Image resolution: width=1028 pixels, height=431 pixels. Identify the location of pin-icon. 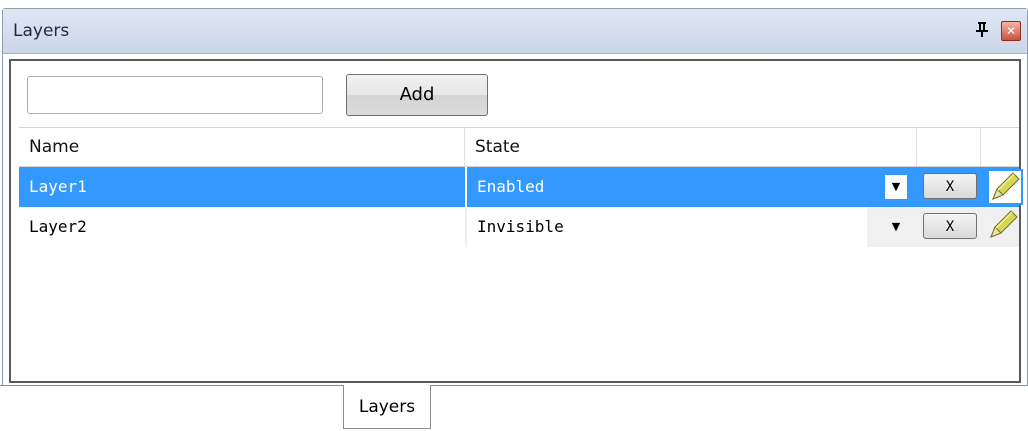
(982, 31).